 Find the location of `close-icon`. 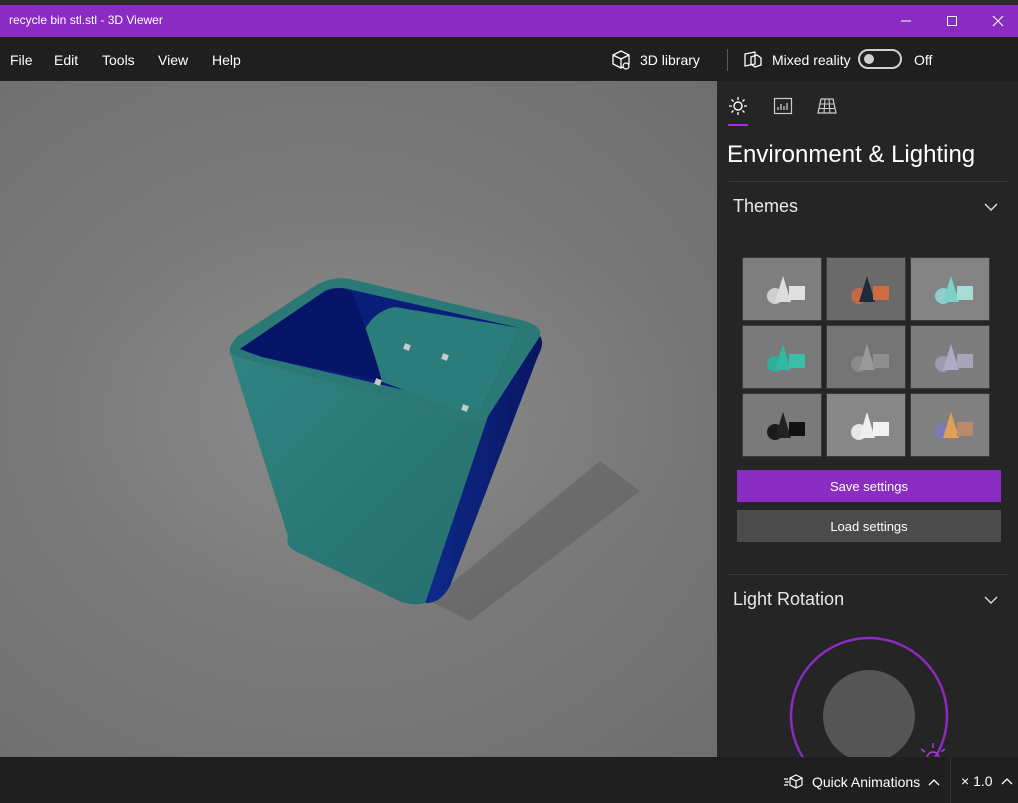

close-icon is located at coordinates (998, 21).